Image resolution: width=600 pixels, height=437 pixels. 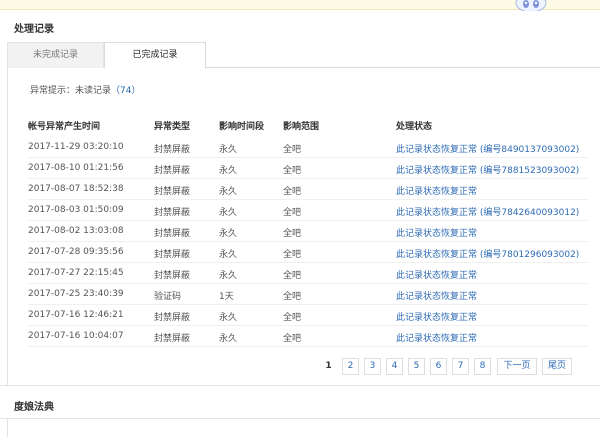 I want to click on table-row: 2017-07-27 22:15:45 封禁屏蔽 永久 全吧 此记录状态恢复正常, so click(x=308, y=273).